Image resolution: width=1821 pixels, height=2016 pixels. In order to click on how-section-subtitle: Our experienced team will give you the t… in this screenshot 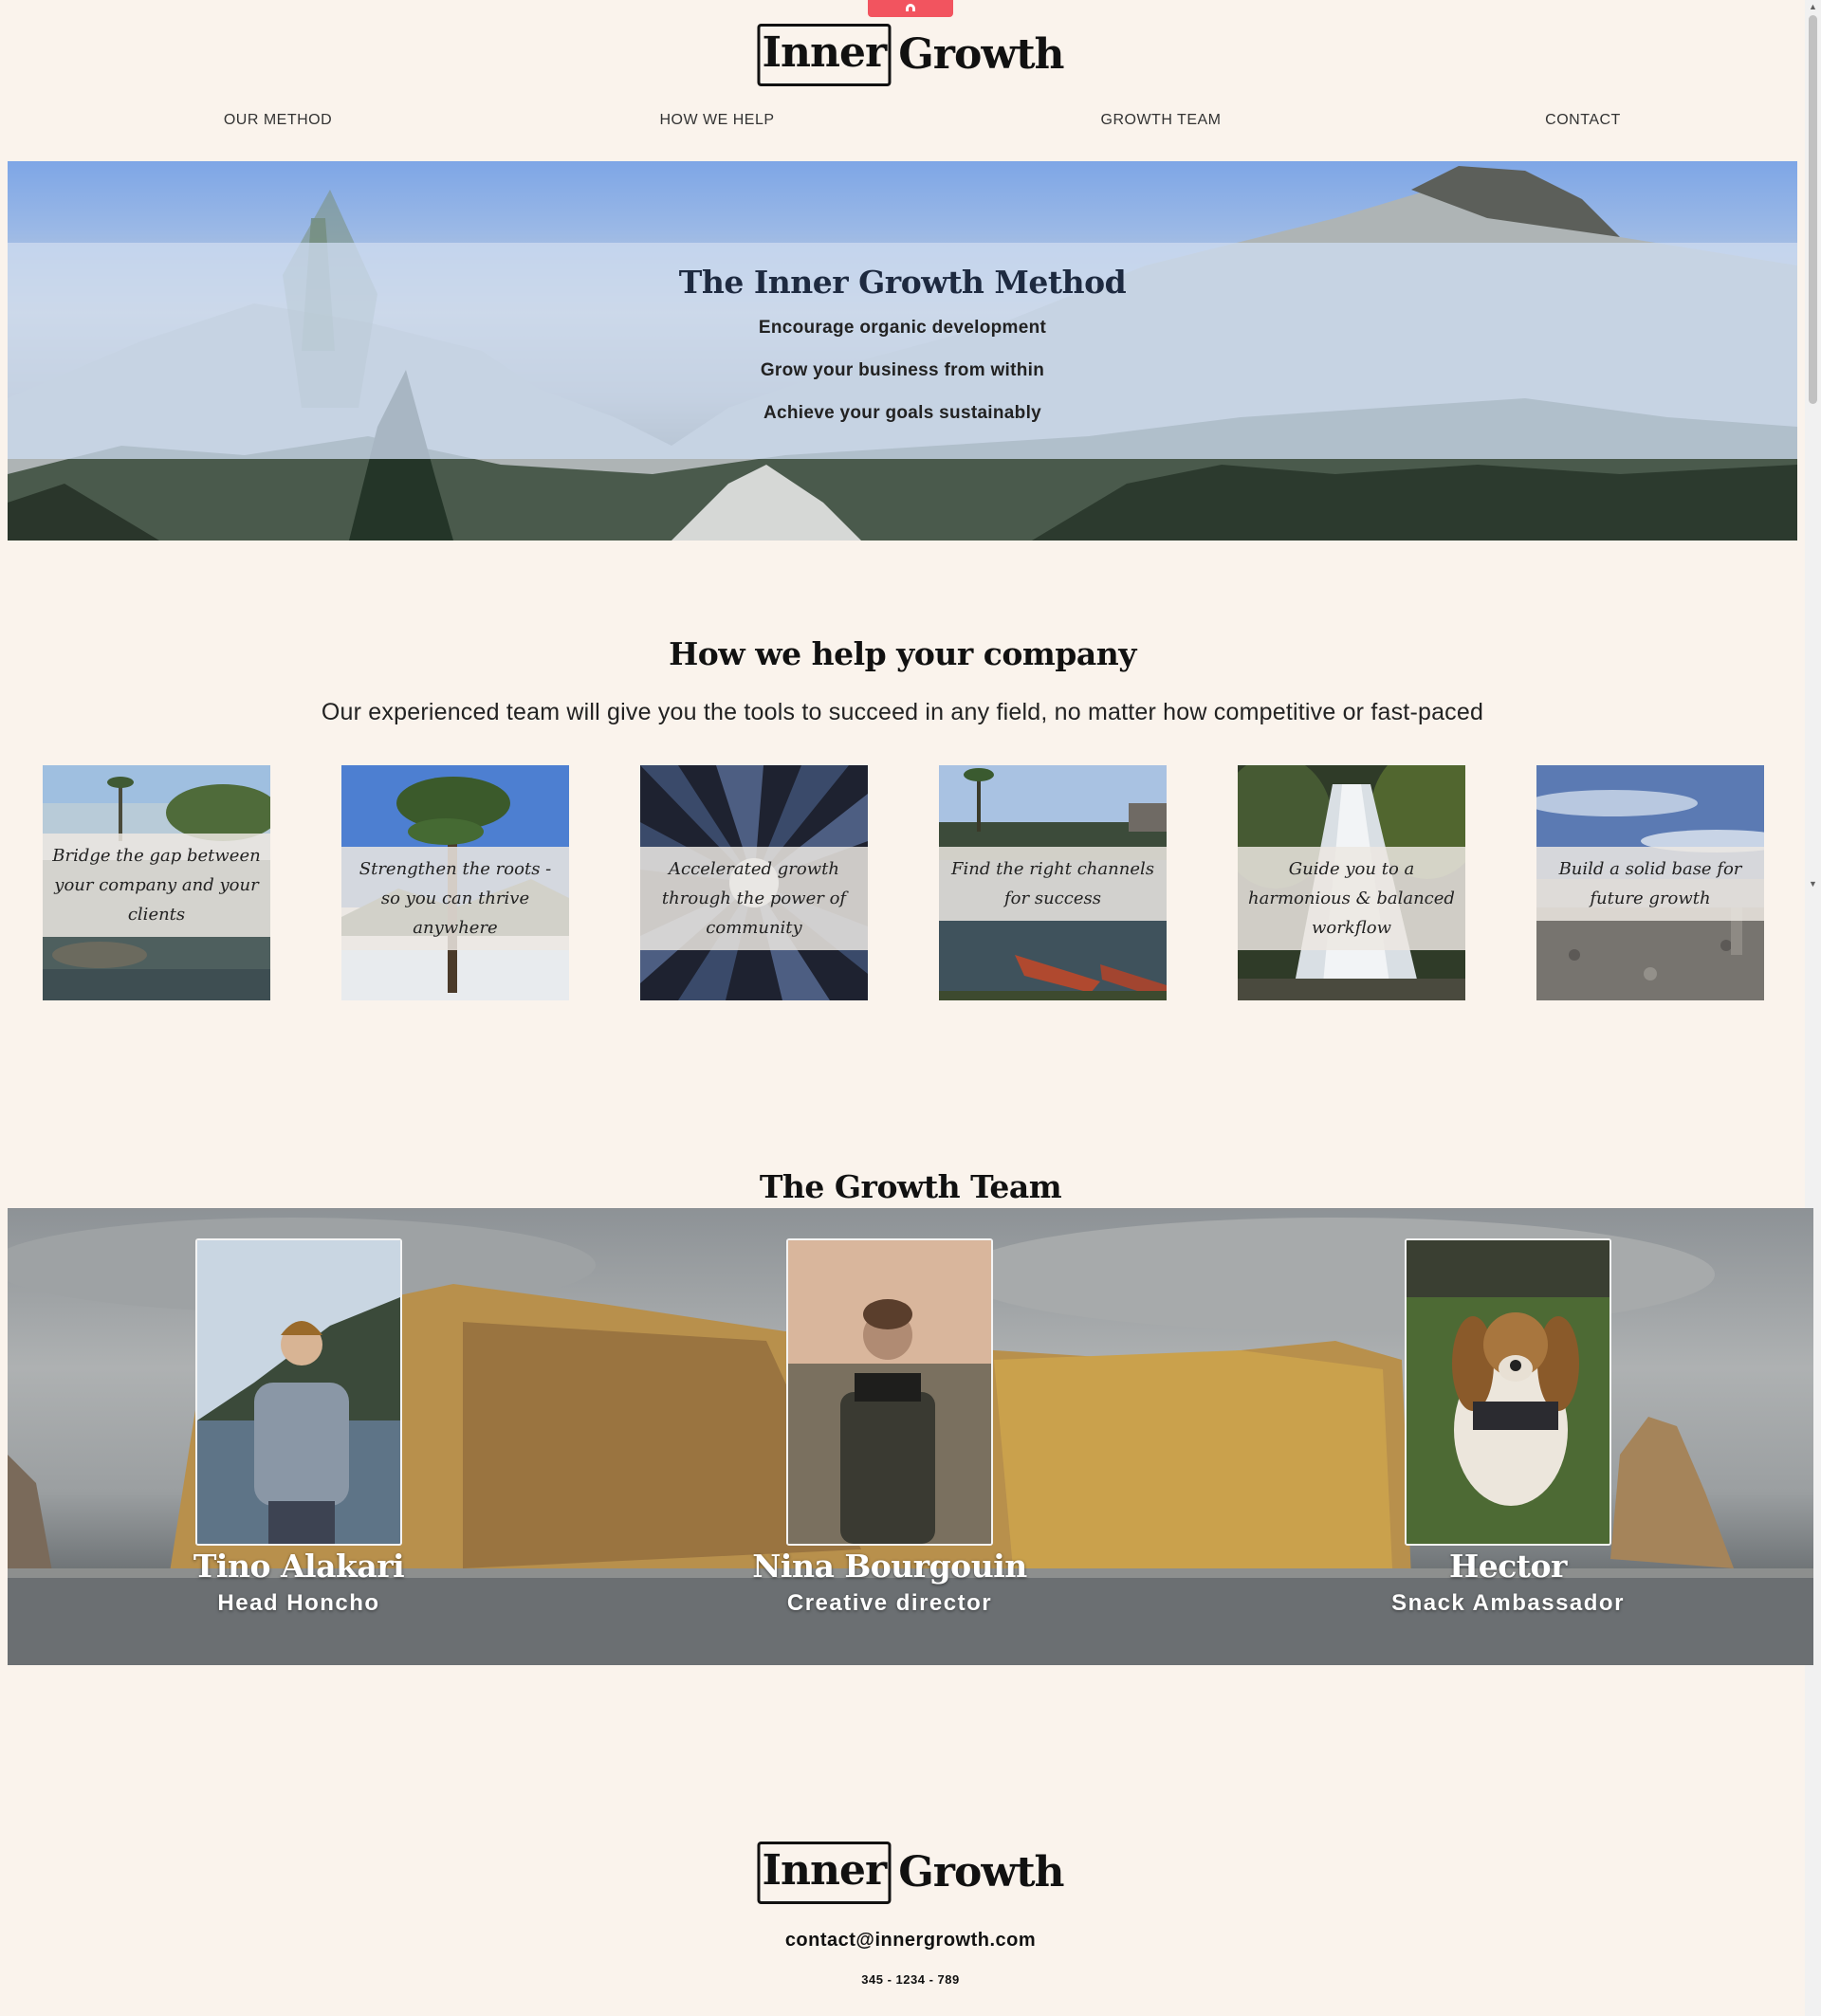, I will do `click(902, 712)`.